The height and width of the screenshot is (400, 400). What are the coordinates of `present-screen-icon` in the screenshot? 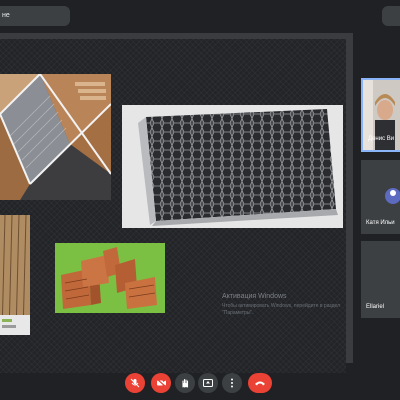 It's located at (208, 382).